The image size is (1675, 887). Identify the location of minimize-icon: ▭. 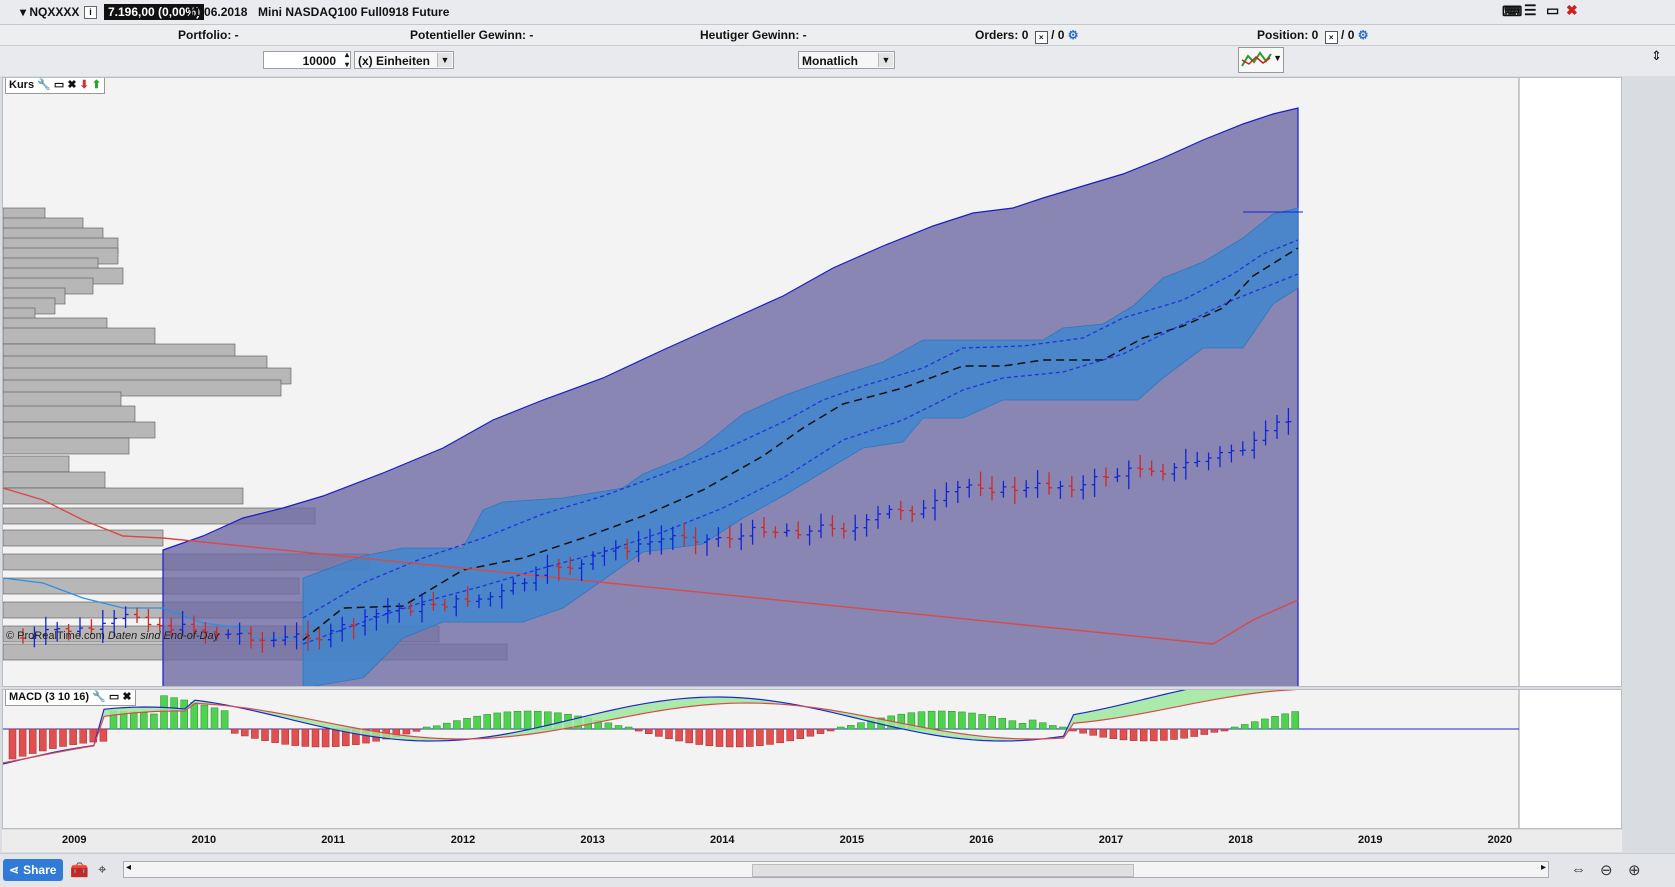
(1552, 10).